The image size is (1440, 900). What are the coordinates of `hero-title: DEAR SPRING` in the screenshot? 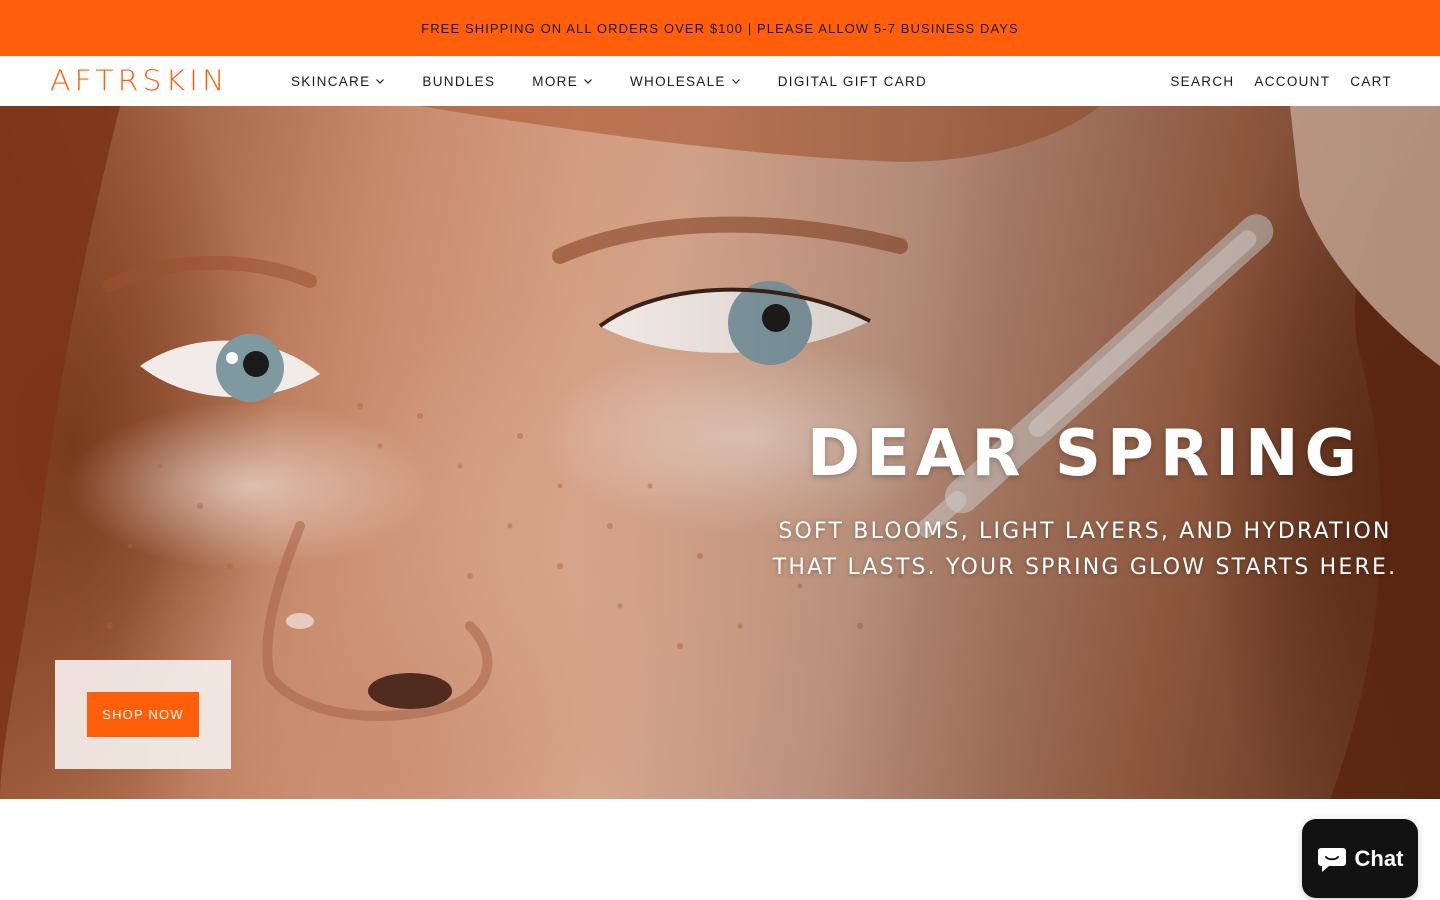 It's located at (1085, 454).